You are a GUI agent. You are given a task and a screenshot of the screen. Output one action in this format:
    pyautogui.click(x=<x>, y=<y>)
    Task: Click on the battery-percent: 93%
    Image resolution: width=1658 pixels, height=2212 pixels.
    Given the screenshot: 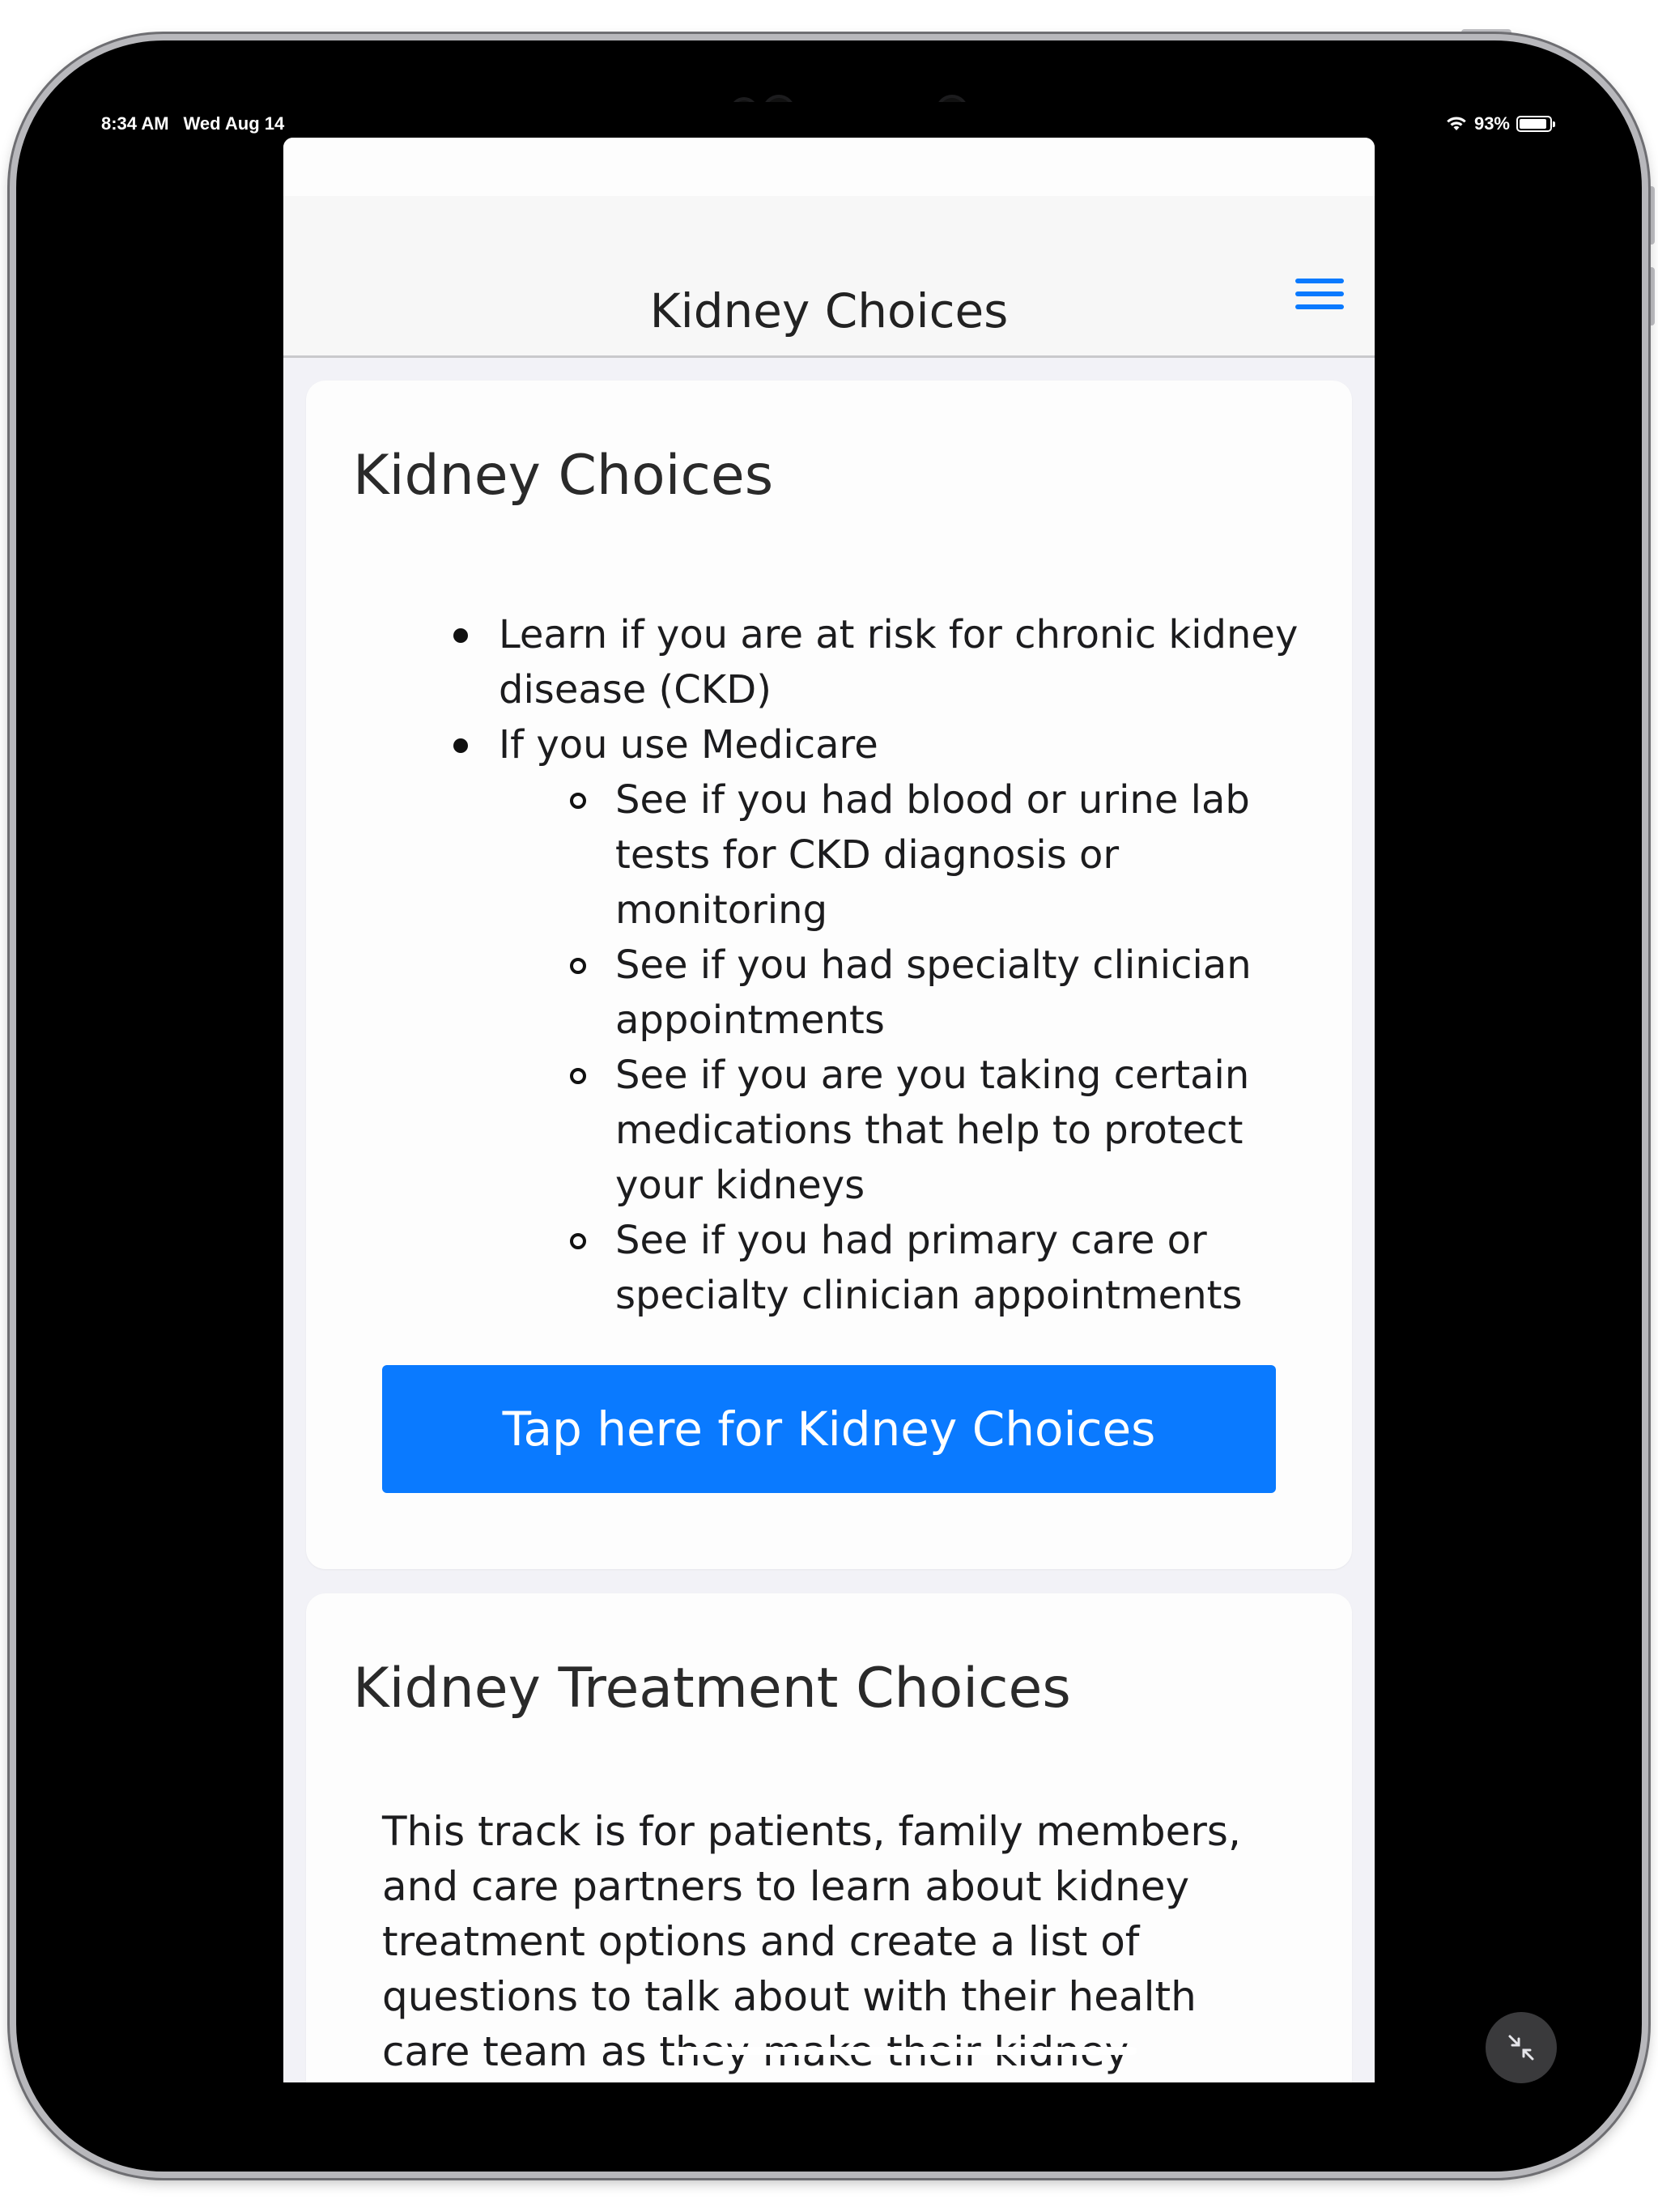 What is the action you would take?
    pyautogui.click(x=1491, y=123)
    